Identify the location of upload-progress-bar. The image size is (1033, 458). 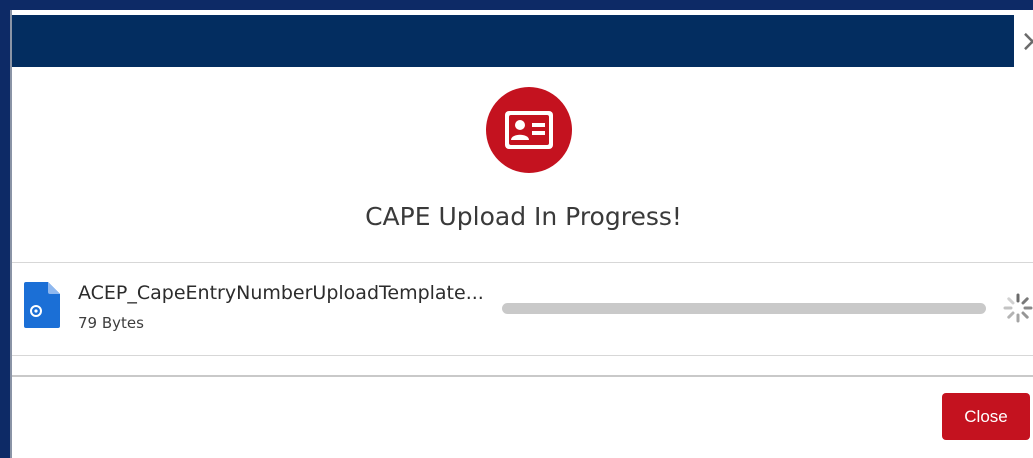
(744, 308).